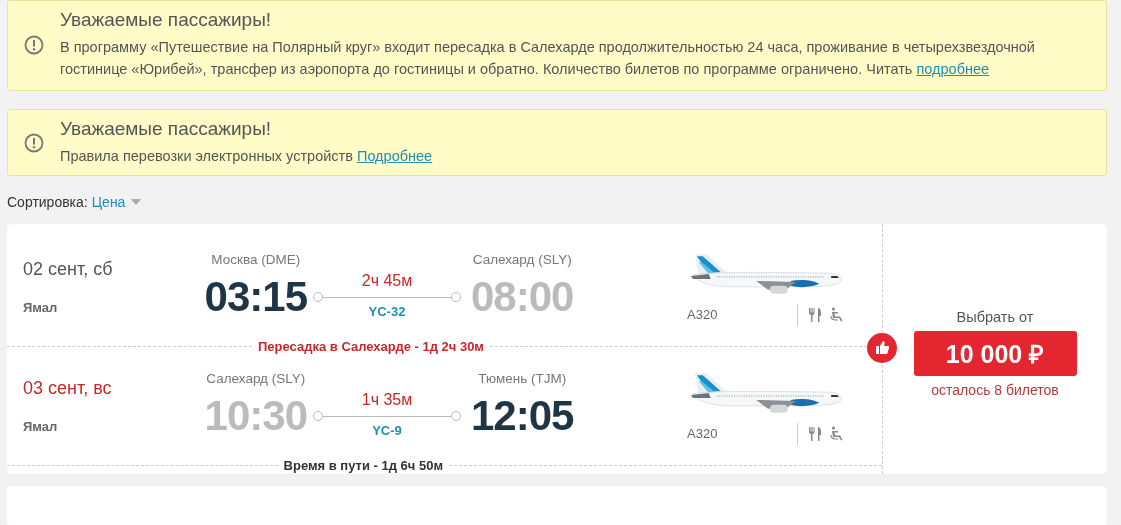 The image size is (1121, 525). What do you see at coordinates (68, 269) in the screenshot?
I see `flight-date: 02 сент, сб` at bounding box center [68, 269].